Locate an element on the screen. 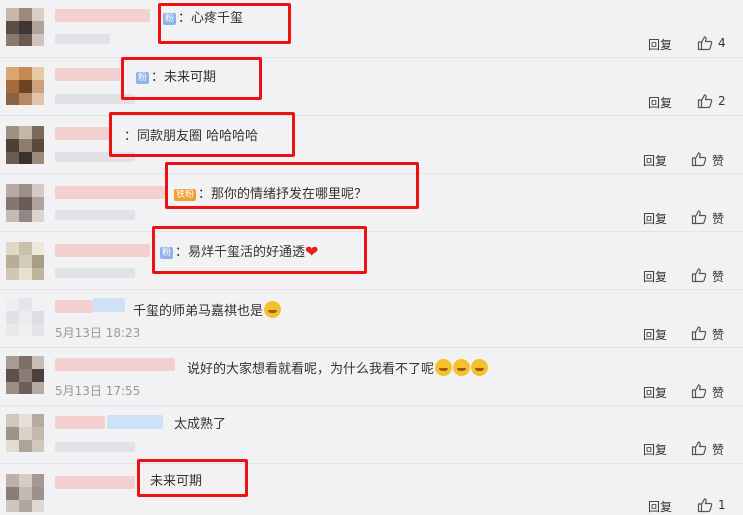  comment-row: 粉：易烊千玺活的好通透❤ 回复 赞 is located at coordinates (371, 261).